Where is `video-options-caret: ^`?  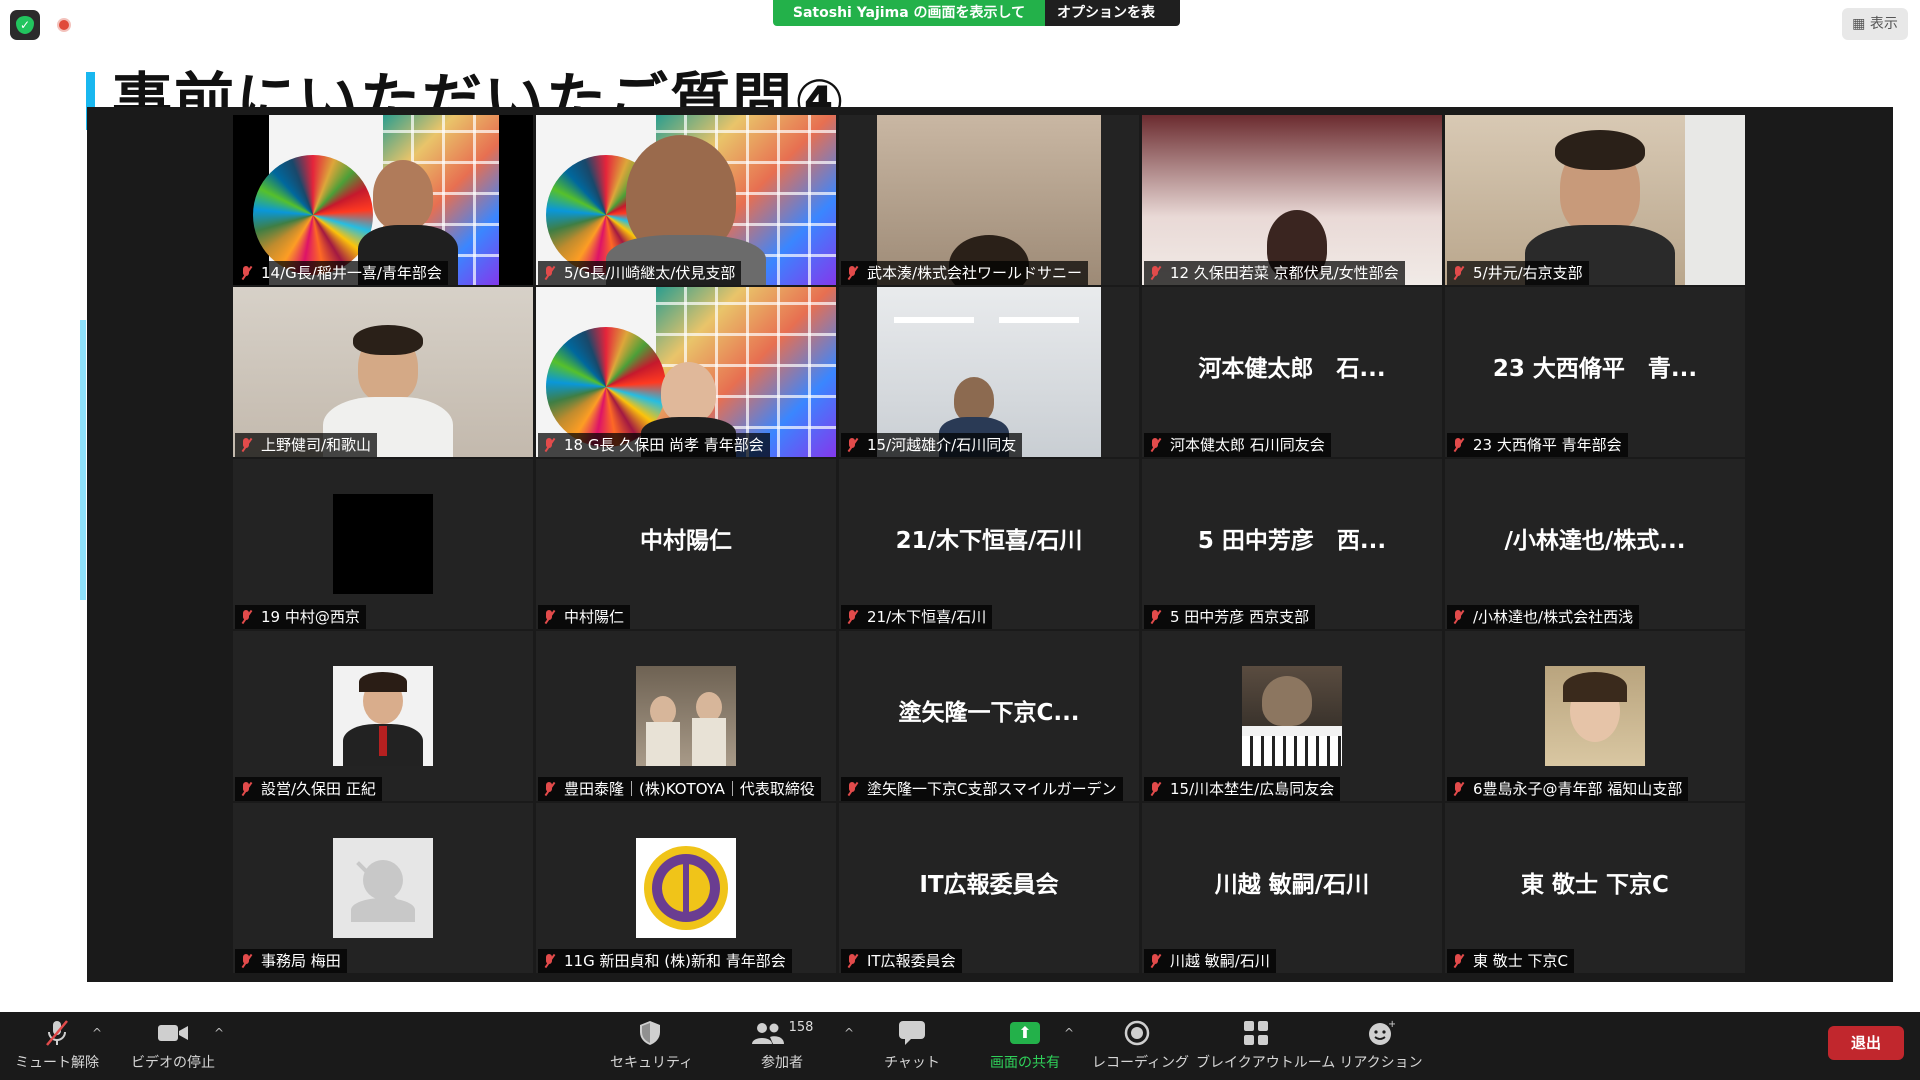
video-options-caret: ^ is located at coordinates (219, 1033).